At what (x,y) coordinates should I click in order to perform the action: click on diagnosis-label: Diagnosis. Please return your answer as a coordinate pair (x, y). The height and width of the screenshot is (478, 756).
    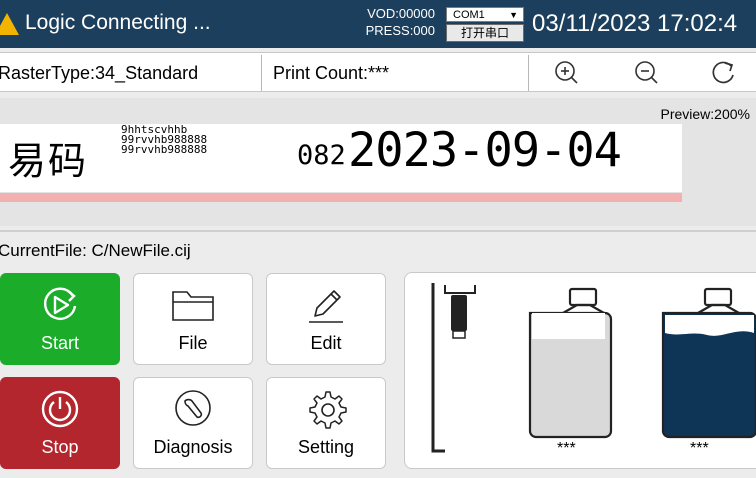
    Looking at the image, I should click on (193, 447).